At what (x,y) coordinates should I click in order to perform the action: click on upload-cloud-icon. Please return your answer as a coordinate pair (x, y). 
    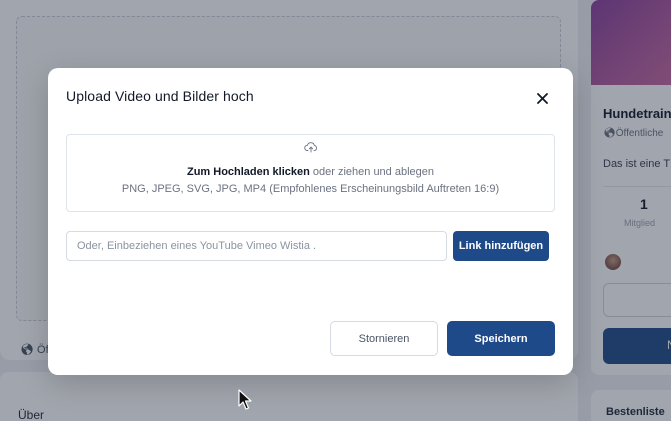
    Looking at the image, I should click on (310, 147).